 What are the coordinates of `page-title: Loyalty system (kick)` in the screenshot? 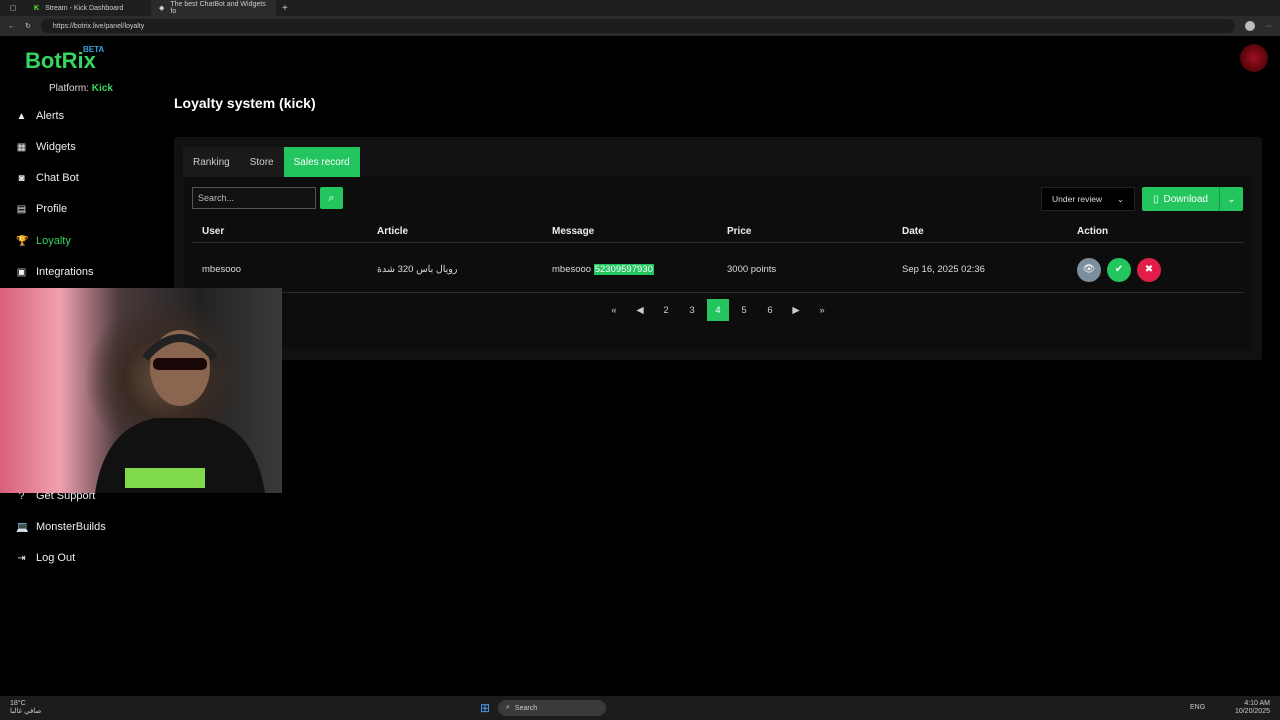 It's located at (245, 103).